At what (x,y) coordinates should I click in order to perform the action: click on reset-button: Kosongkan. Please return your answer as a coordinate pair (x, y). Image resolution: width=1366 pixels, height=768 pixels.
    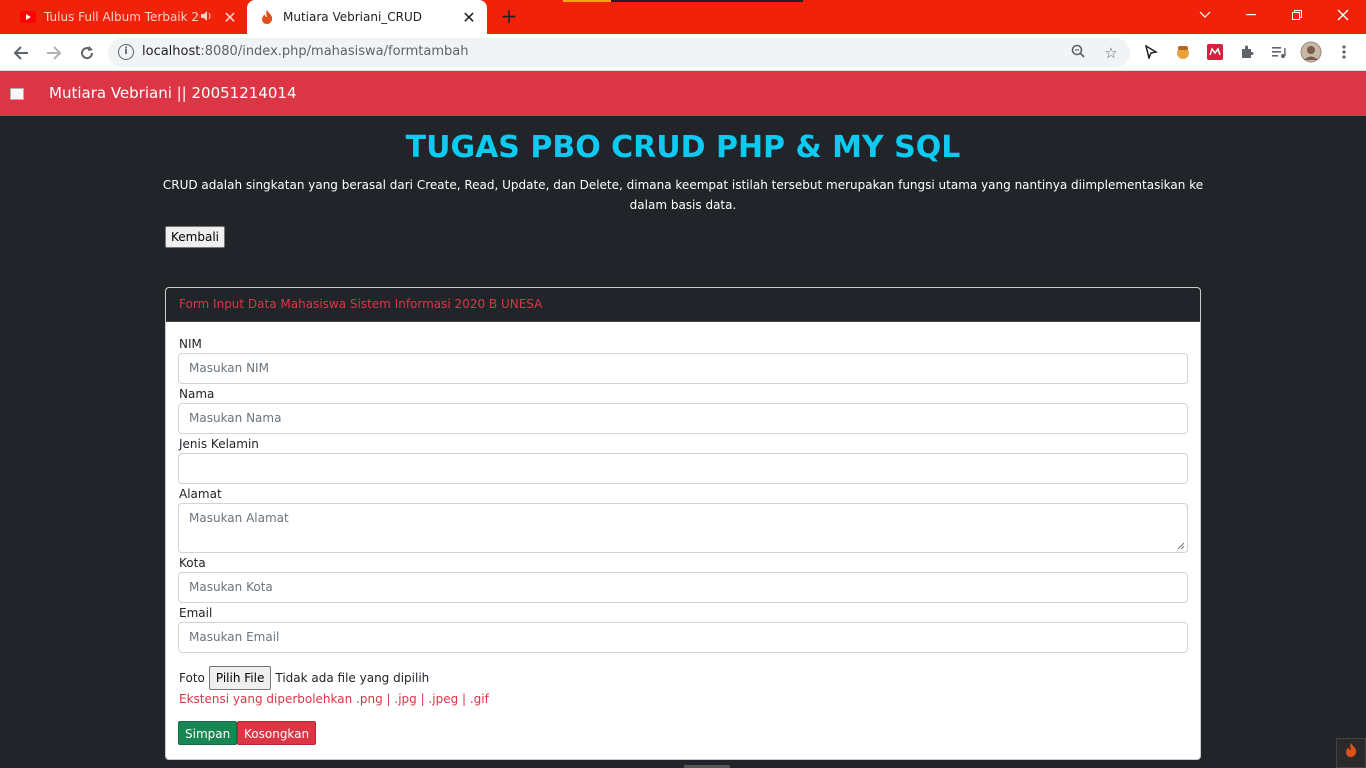
    Looking at the image, I should click on (277, 733).